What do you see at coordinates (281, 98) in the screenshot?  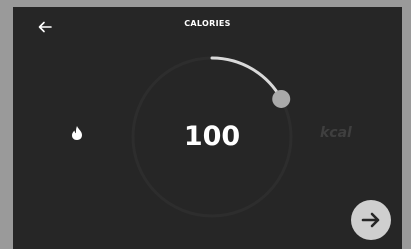 I see `dial-handle` at bounding box center [281, 98].